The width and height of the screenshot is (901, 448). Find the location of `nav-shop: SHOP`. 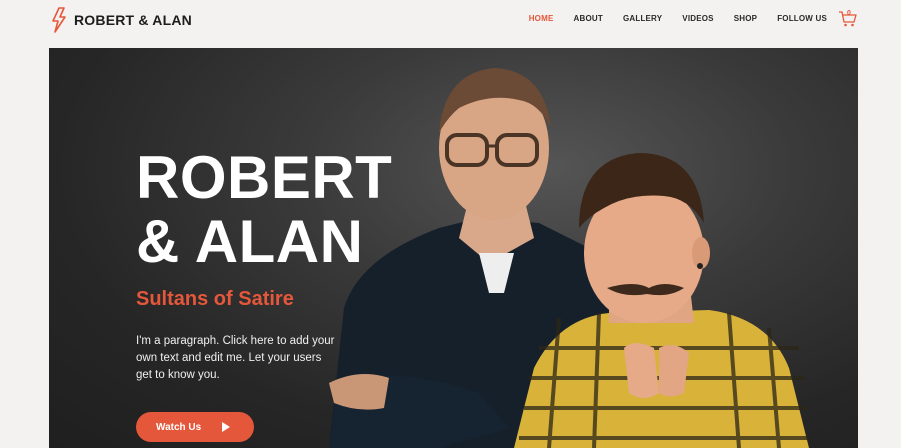

nav-shop: SHOP is located at coordinates (745, 18).